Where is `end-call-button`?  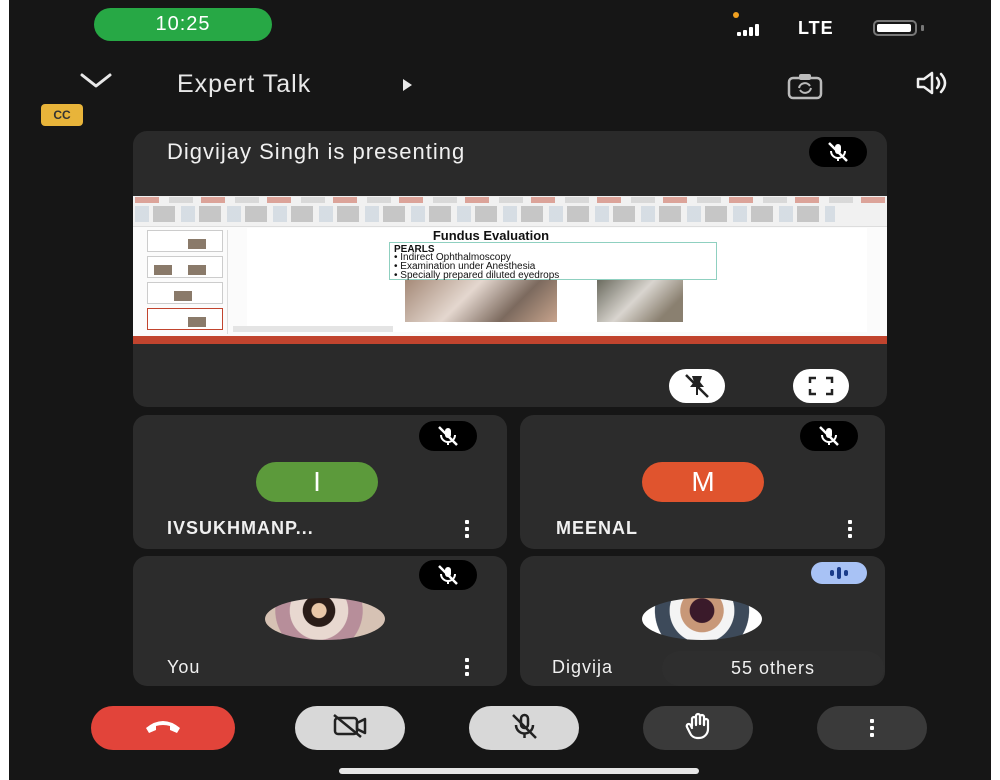
end-call-button is located at coordinates (163, 728).